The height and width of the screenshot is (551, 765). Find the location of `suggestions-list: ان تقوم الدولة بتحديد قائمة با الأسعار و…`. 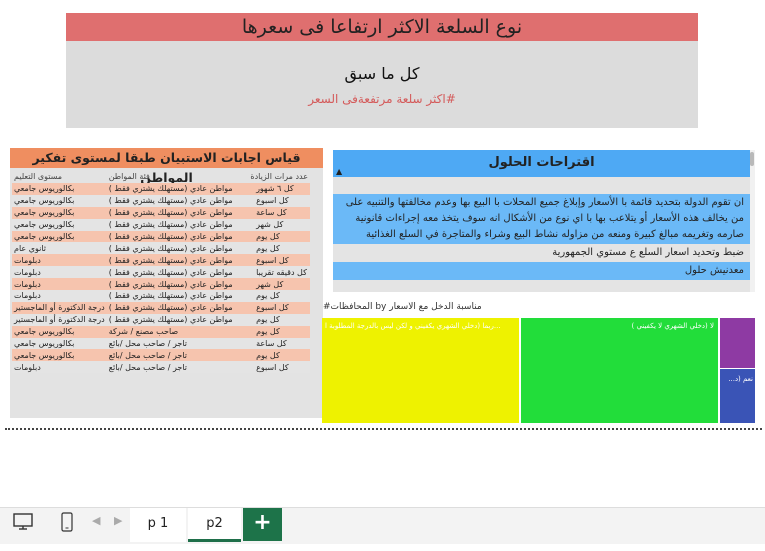

suggestions-list: ان تقوم الدولة بتحديد قائمة با الأسعار و… is located at coordinates (541, 237).